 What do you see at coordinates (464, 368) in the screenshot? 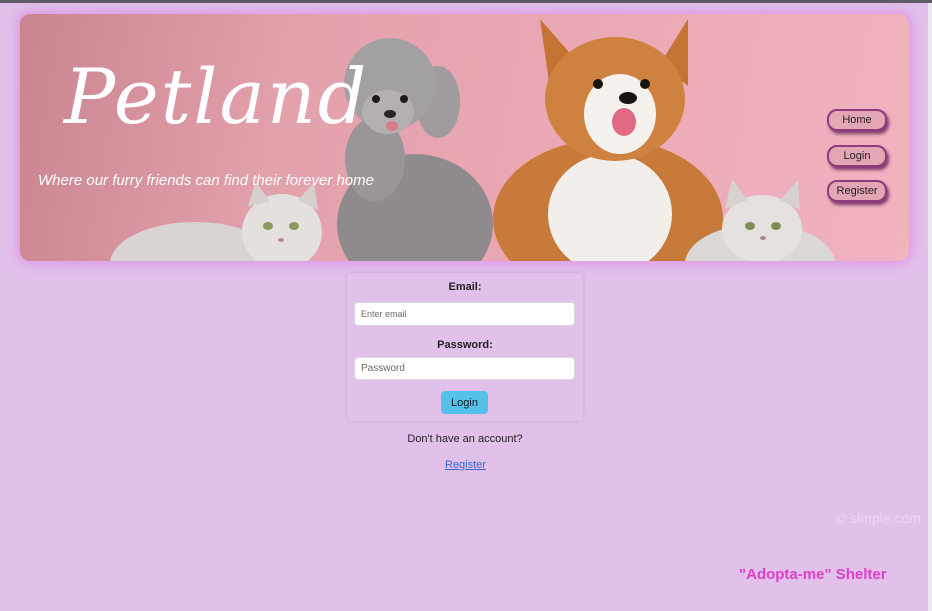
I see `password-input` at bounding box center [464, 368].